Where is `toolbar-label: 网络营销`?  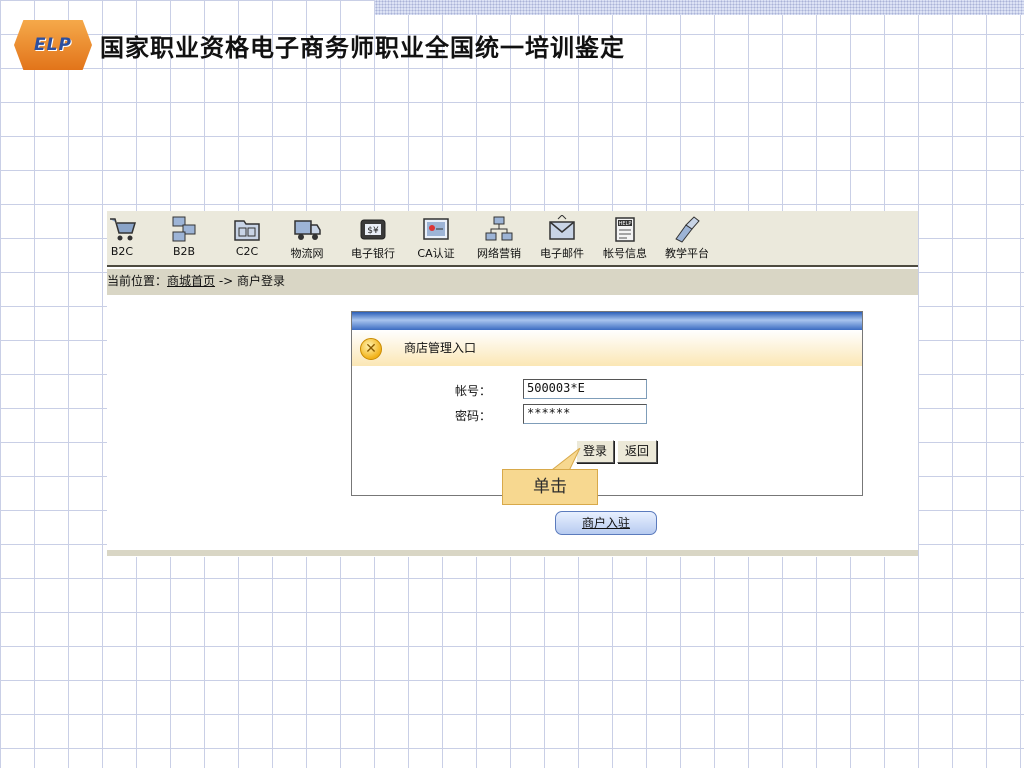
toolbar-label: 网络营销 is located at coordinates (499, 253).